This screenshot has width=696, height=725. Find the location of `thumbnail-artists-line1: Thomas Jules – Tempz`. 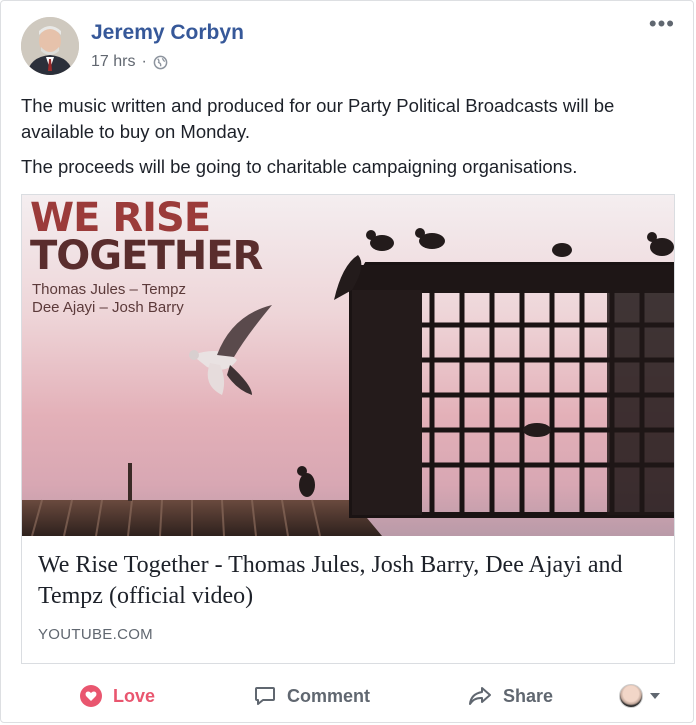

thumbnail-artists-line1: Thomas Jules – Tempz is located at coordinates (109, 289).